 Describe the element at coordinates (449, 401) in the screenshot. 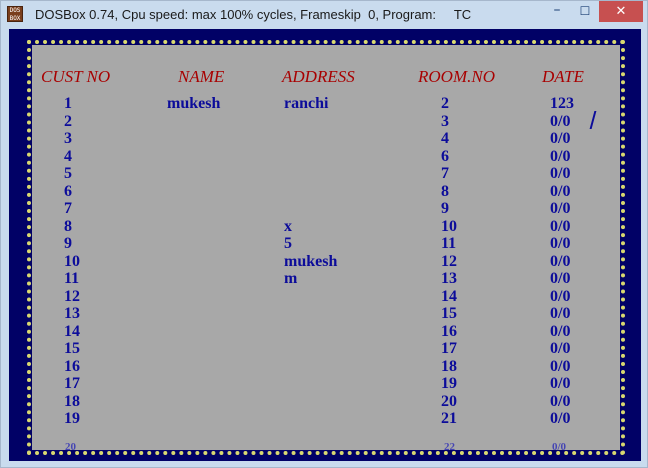

I see `room-no-cell: 20` at that location.